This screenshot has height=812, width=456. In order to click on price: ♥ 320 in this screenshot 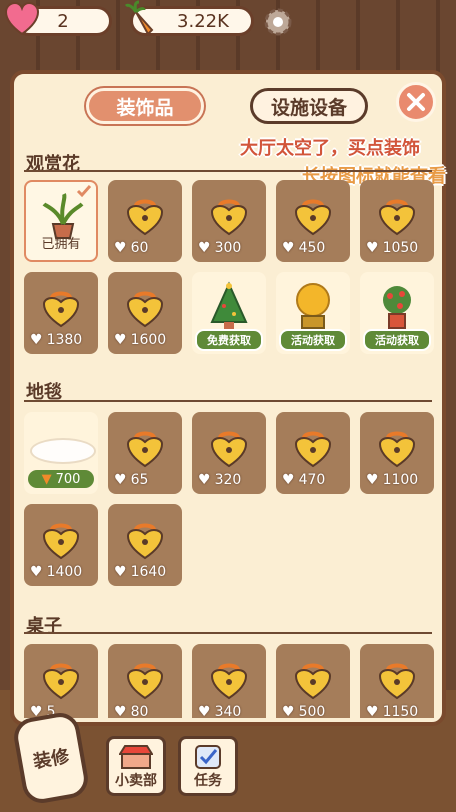, I will do `click(219, 480)`.